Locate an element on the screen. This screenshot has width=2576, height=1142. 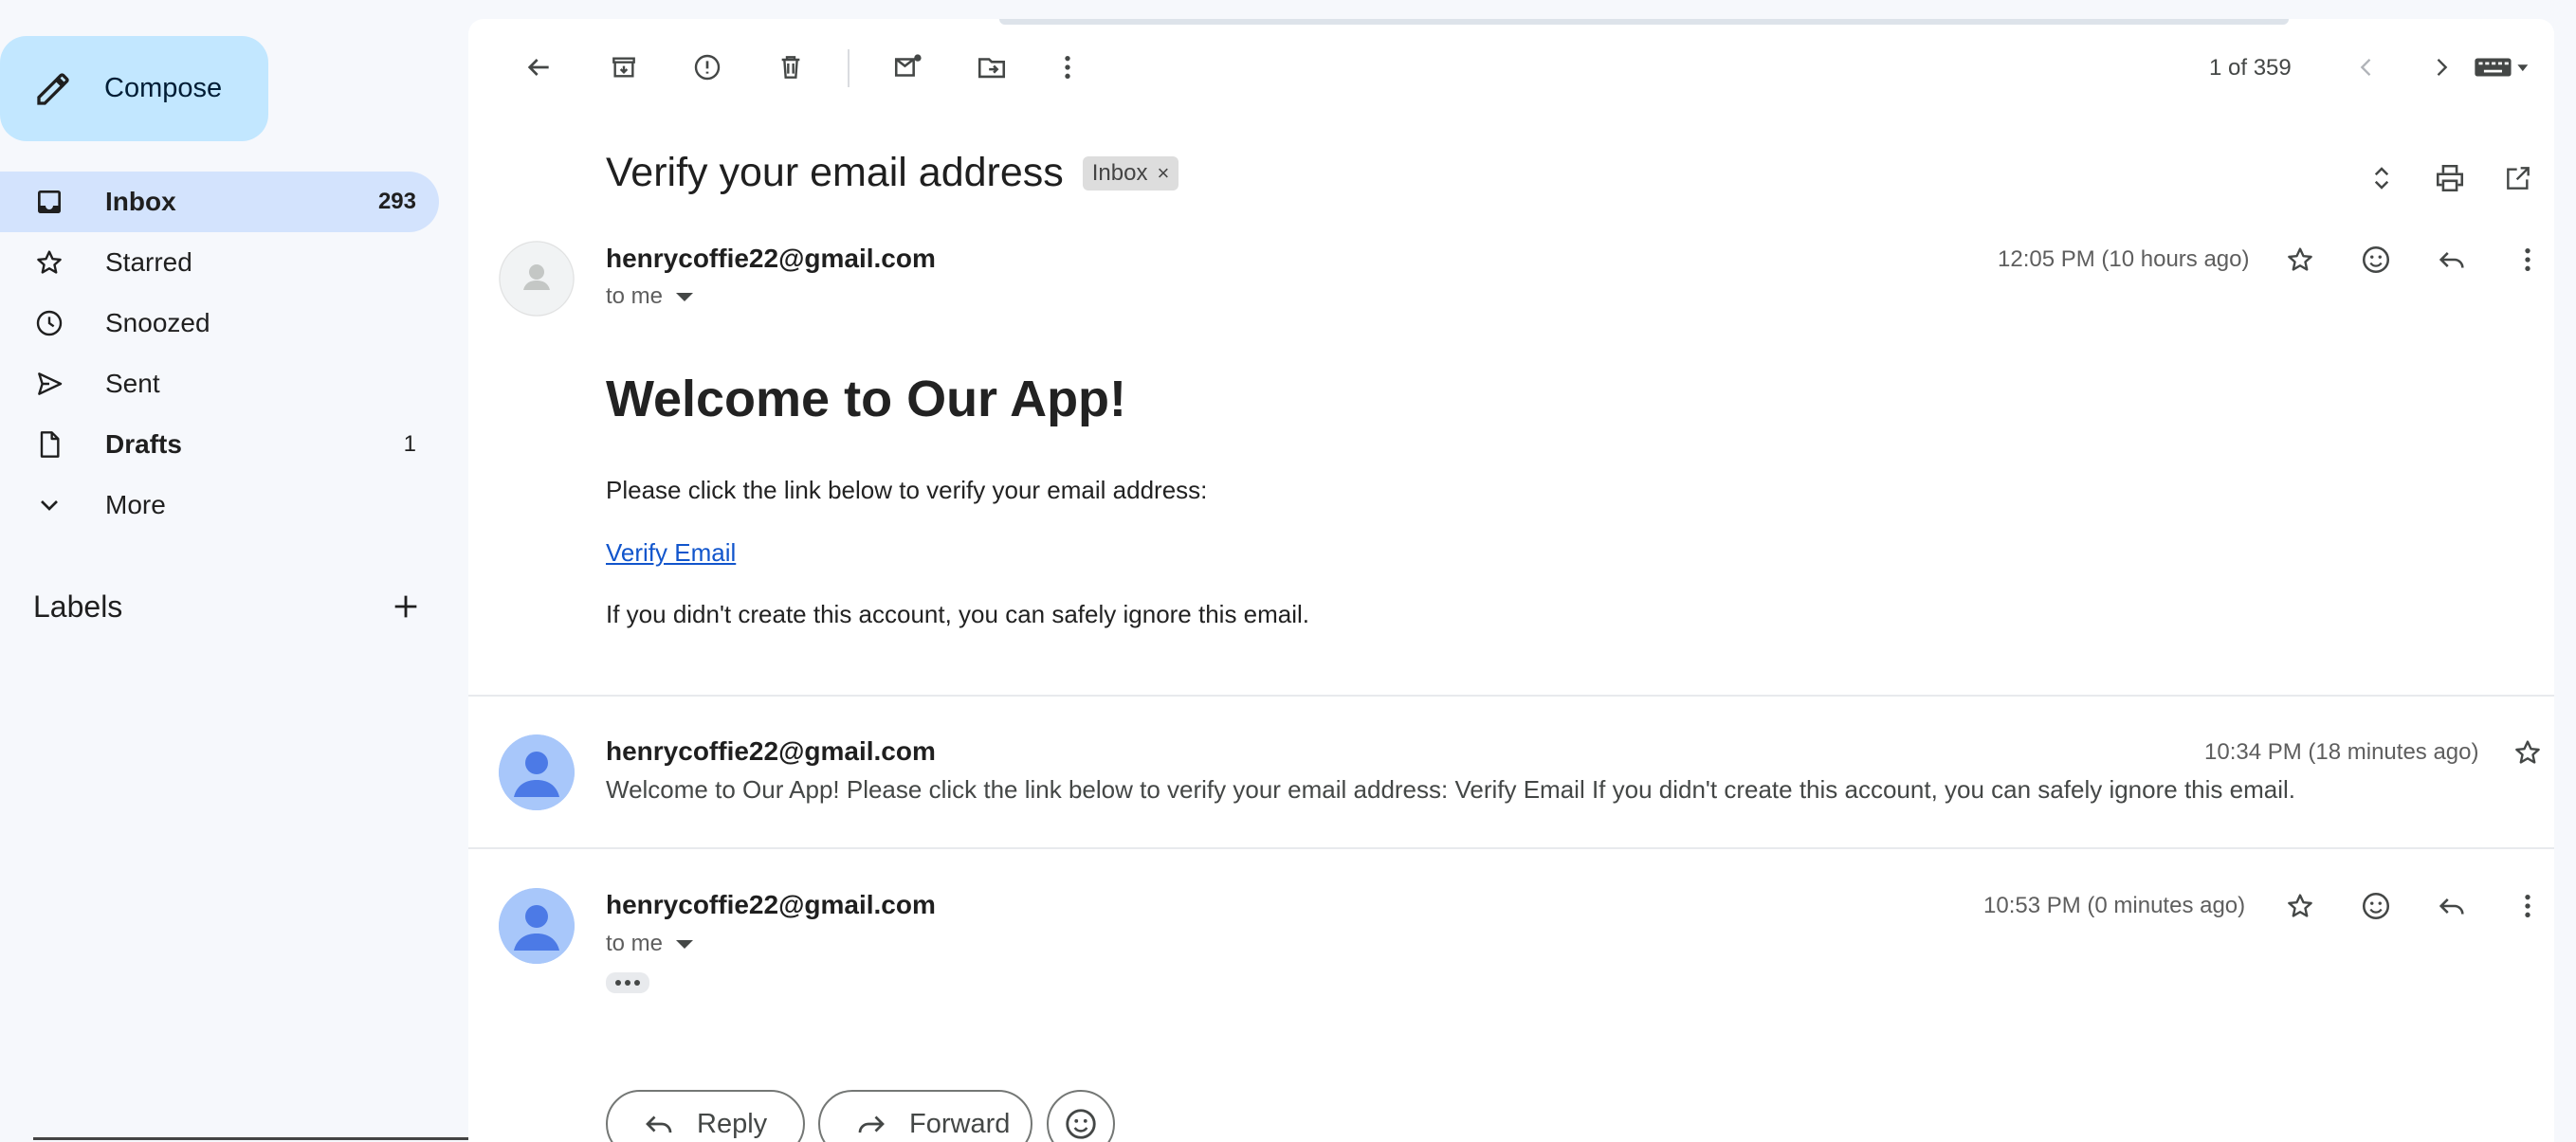
back-button is located at coordinates (538, 67).